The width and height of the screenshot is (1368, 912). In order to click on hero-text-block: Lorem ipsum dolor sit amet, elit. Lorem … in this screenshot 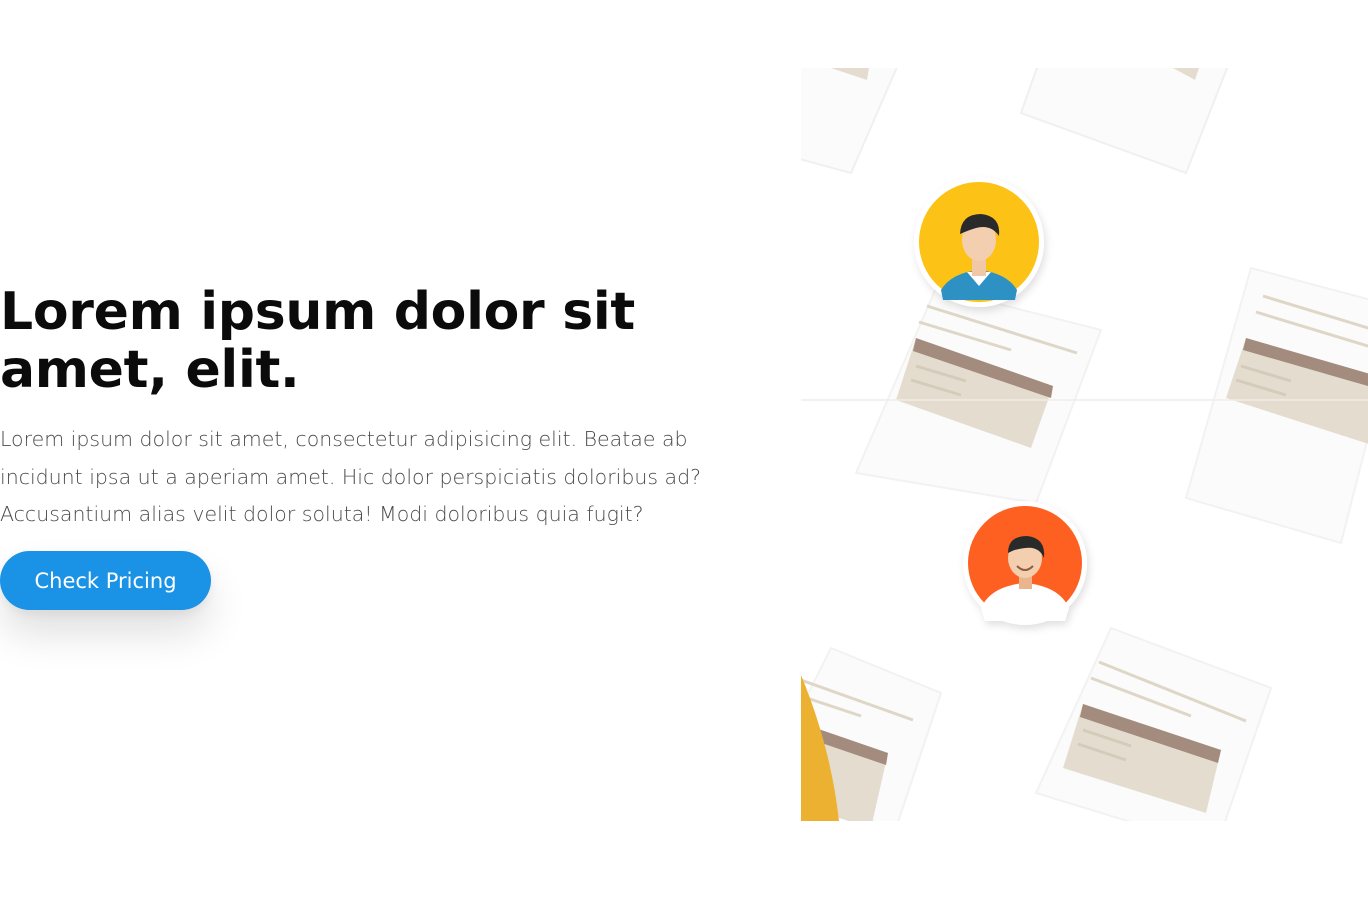, I will do `click(370, 408)`.